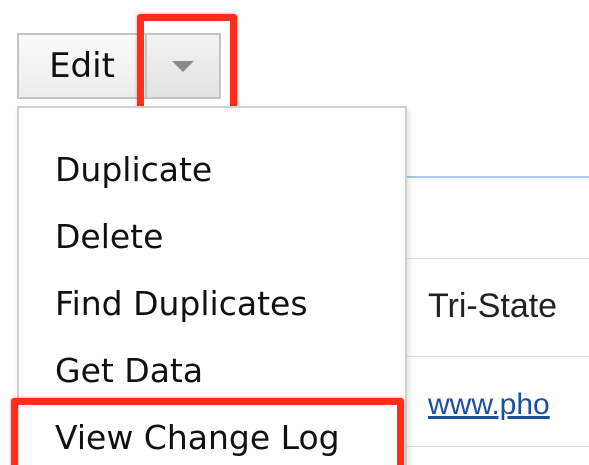 This screenshot has width=589, height=465. Describe the element at coordinates (493, 306) in the screenshot. I see `account-name-value: Tri-State` at that location.